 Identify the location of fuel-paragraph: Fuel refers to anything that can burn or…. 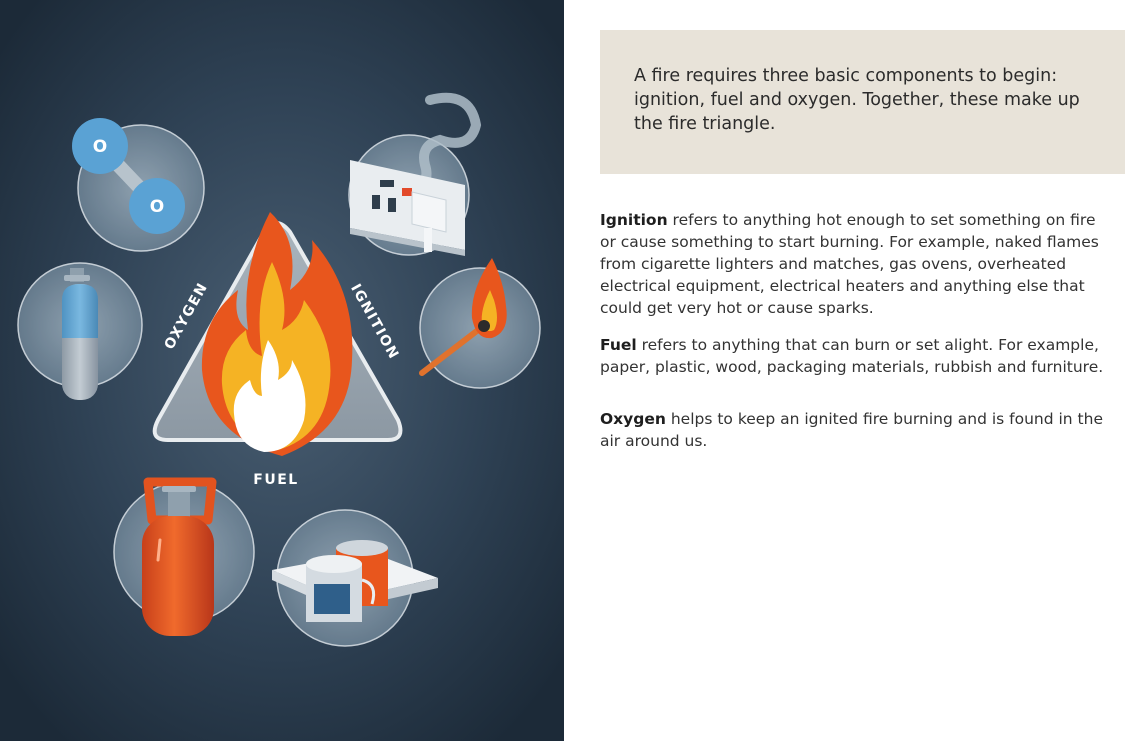
(855, 356).